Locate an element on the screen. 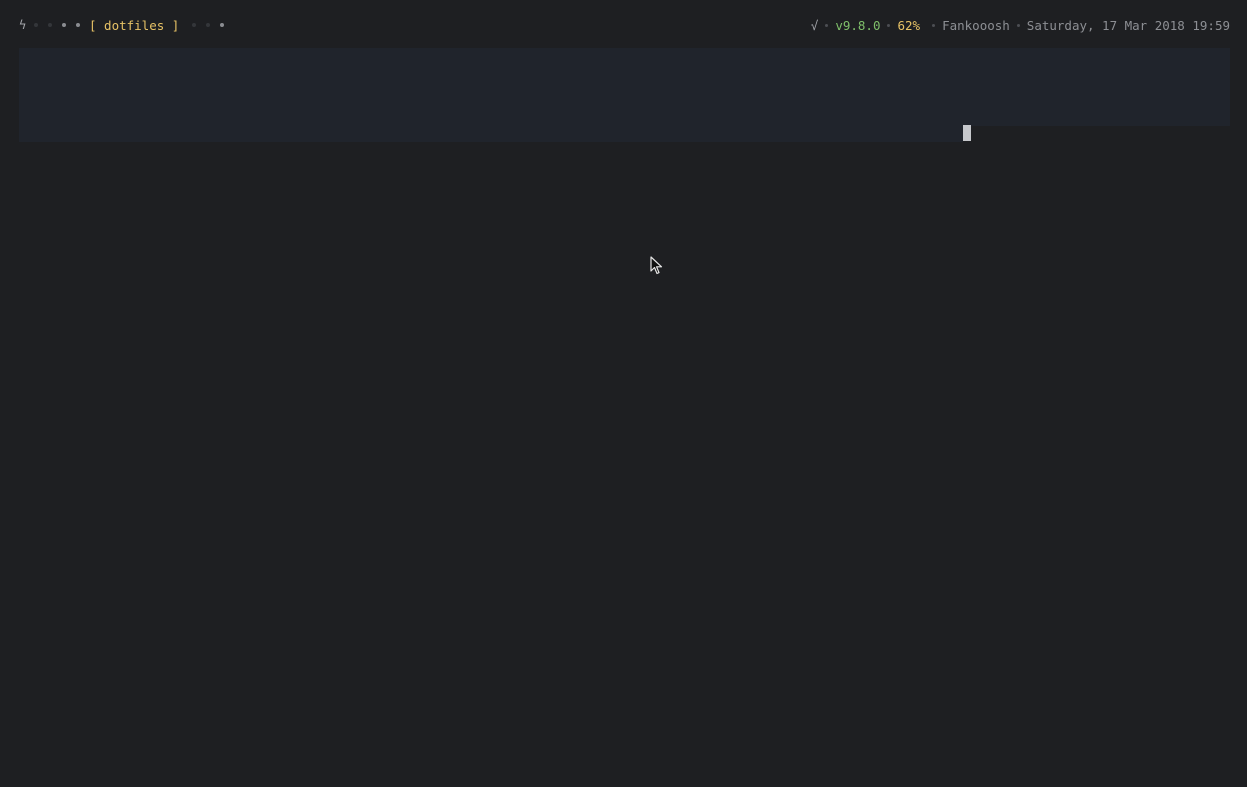 The image size is (1247, 787). battery-level: 62% is located at coordinates (909, 25).